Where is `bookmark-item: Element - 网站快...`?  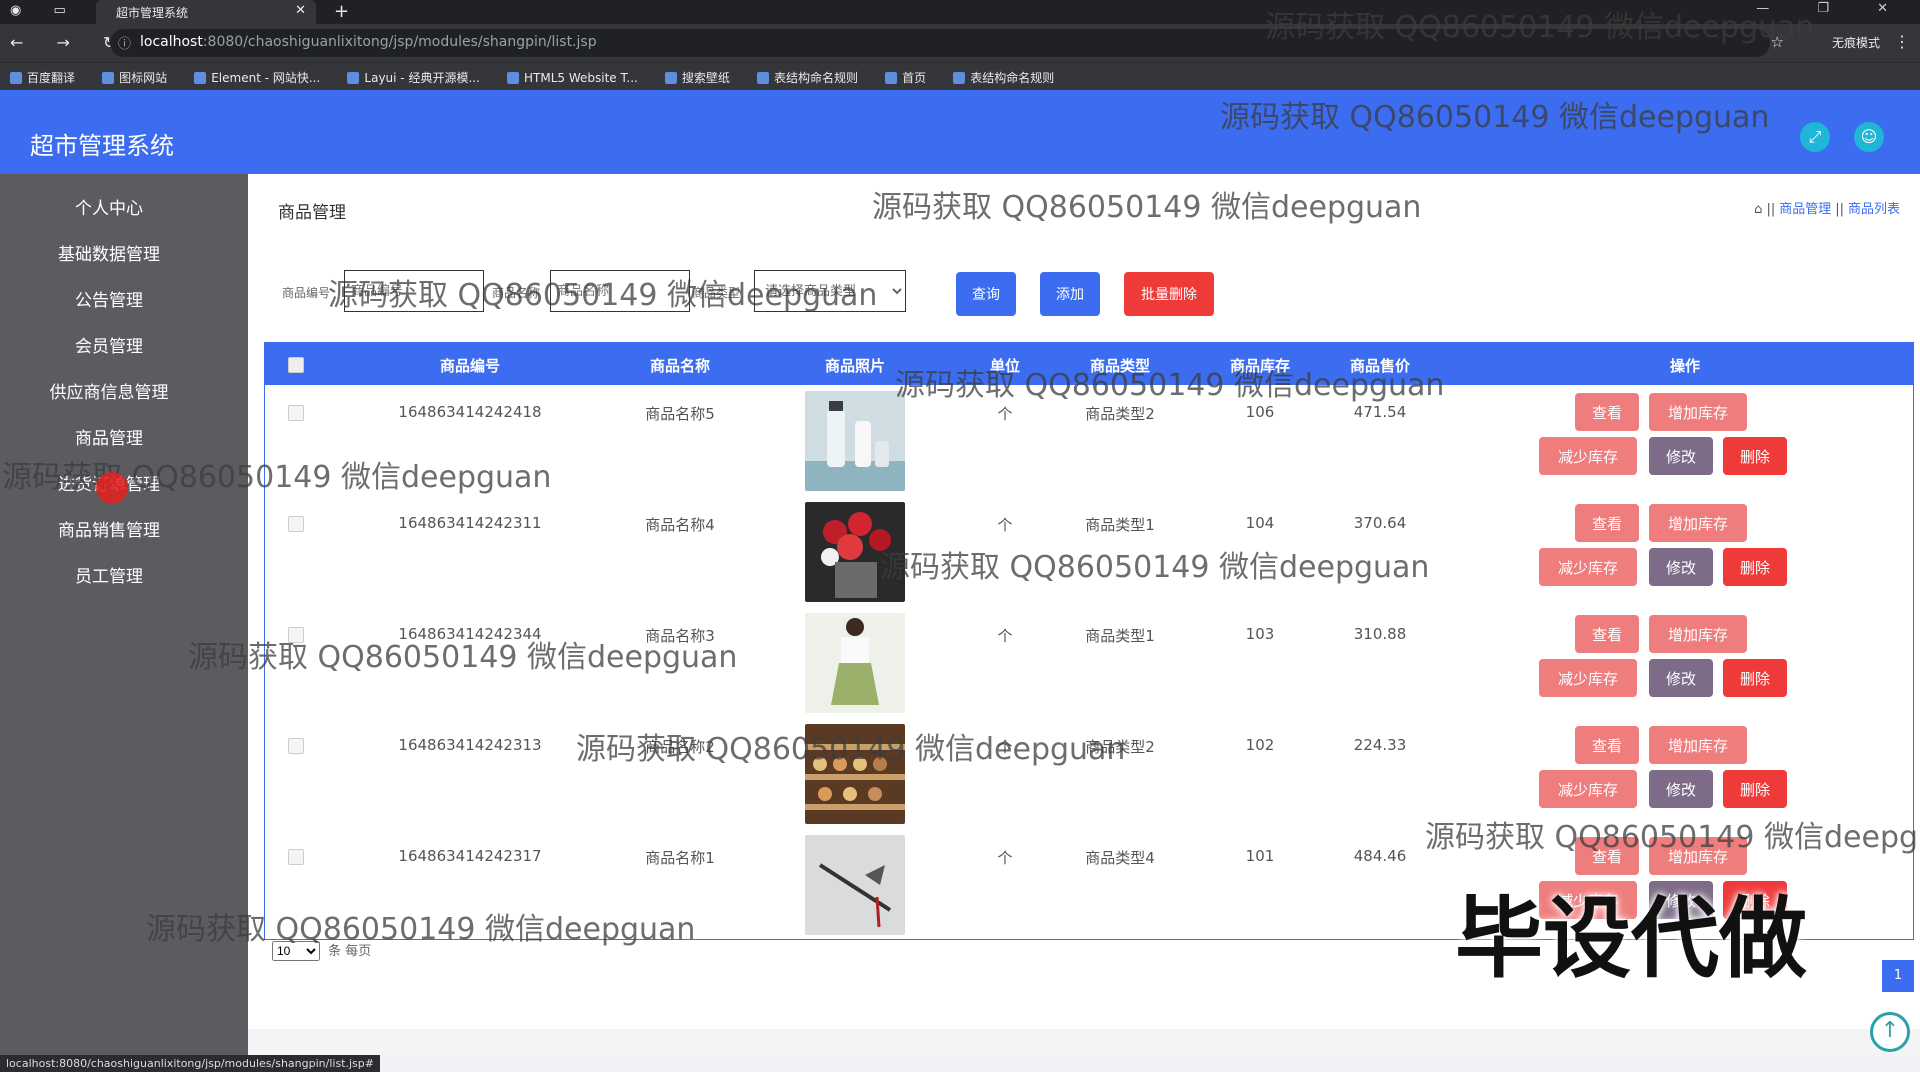 bookmark-item: Element - 网站快... is located at coordinates (257, 77).